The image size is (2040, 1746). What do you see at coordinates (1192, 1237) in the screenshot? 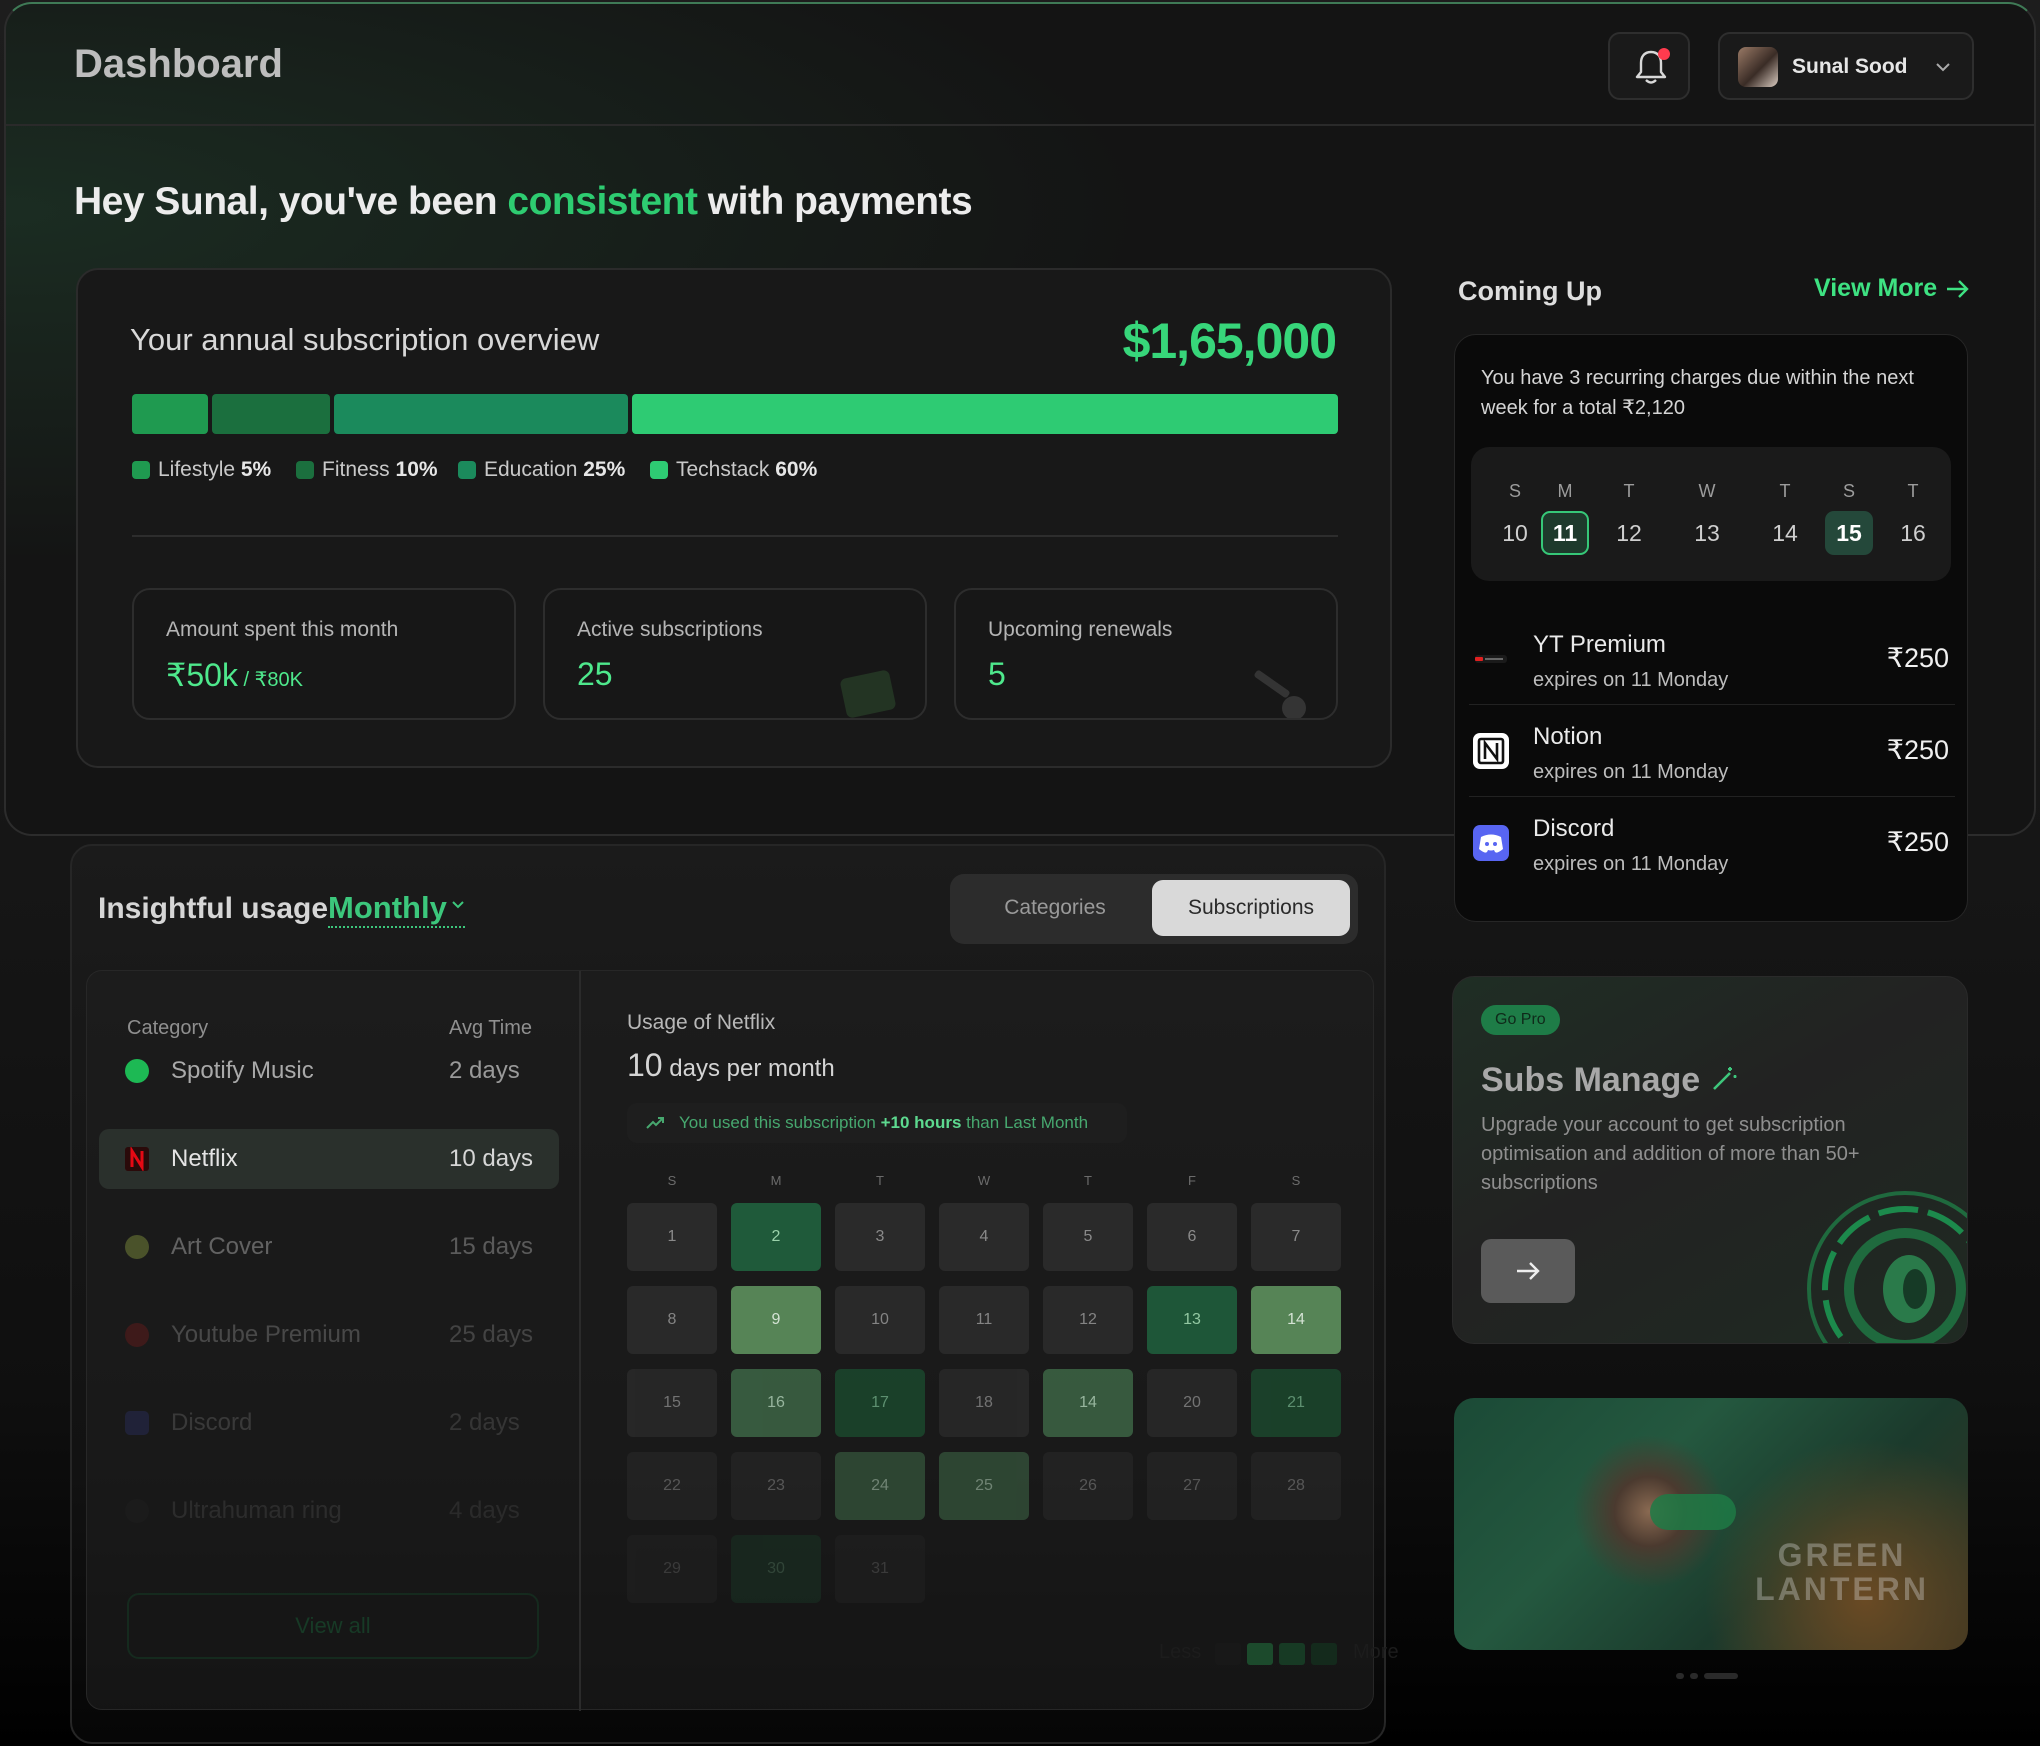
I see `calendar-day: 6` at bounding box center [1192, 1237].